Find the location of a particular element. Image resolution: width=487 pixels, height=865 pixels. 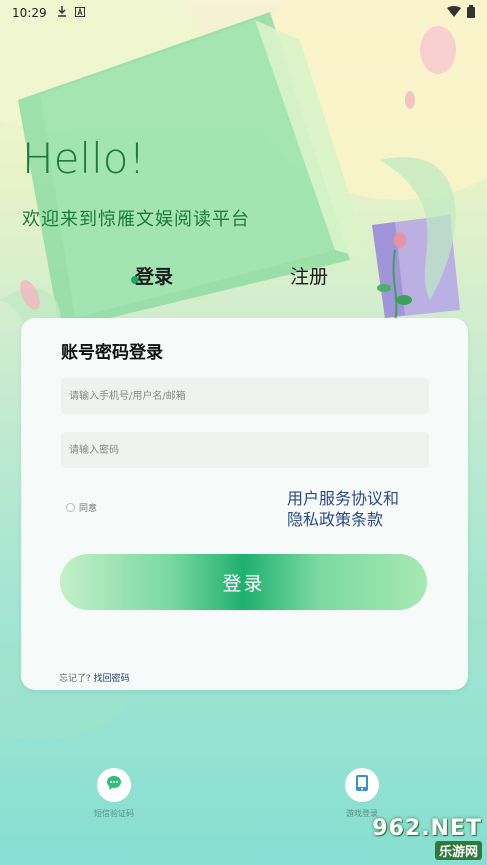

card-title: 账号密码登录 is located at coordinates (112, 353).